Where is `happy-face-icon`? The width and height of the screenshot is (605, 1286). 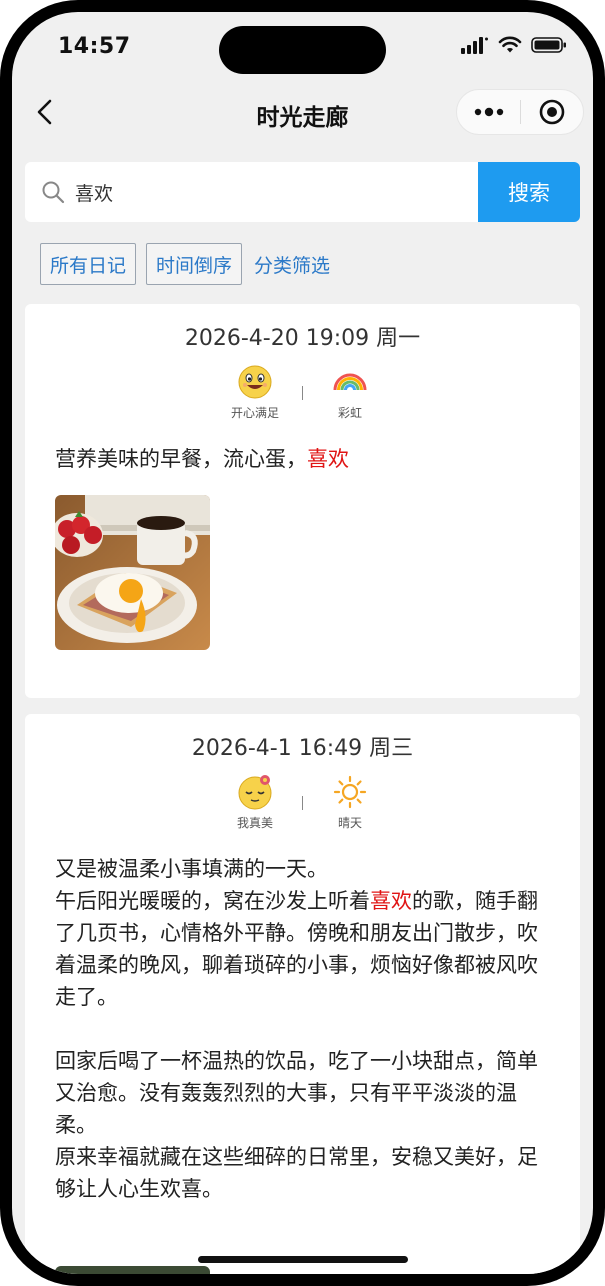
happy-face-icon is located at coordinates (255, 382).